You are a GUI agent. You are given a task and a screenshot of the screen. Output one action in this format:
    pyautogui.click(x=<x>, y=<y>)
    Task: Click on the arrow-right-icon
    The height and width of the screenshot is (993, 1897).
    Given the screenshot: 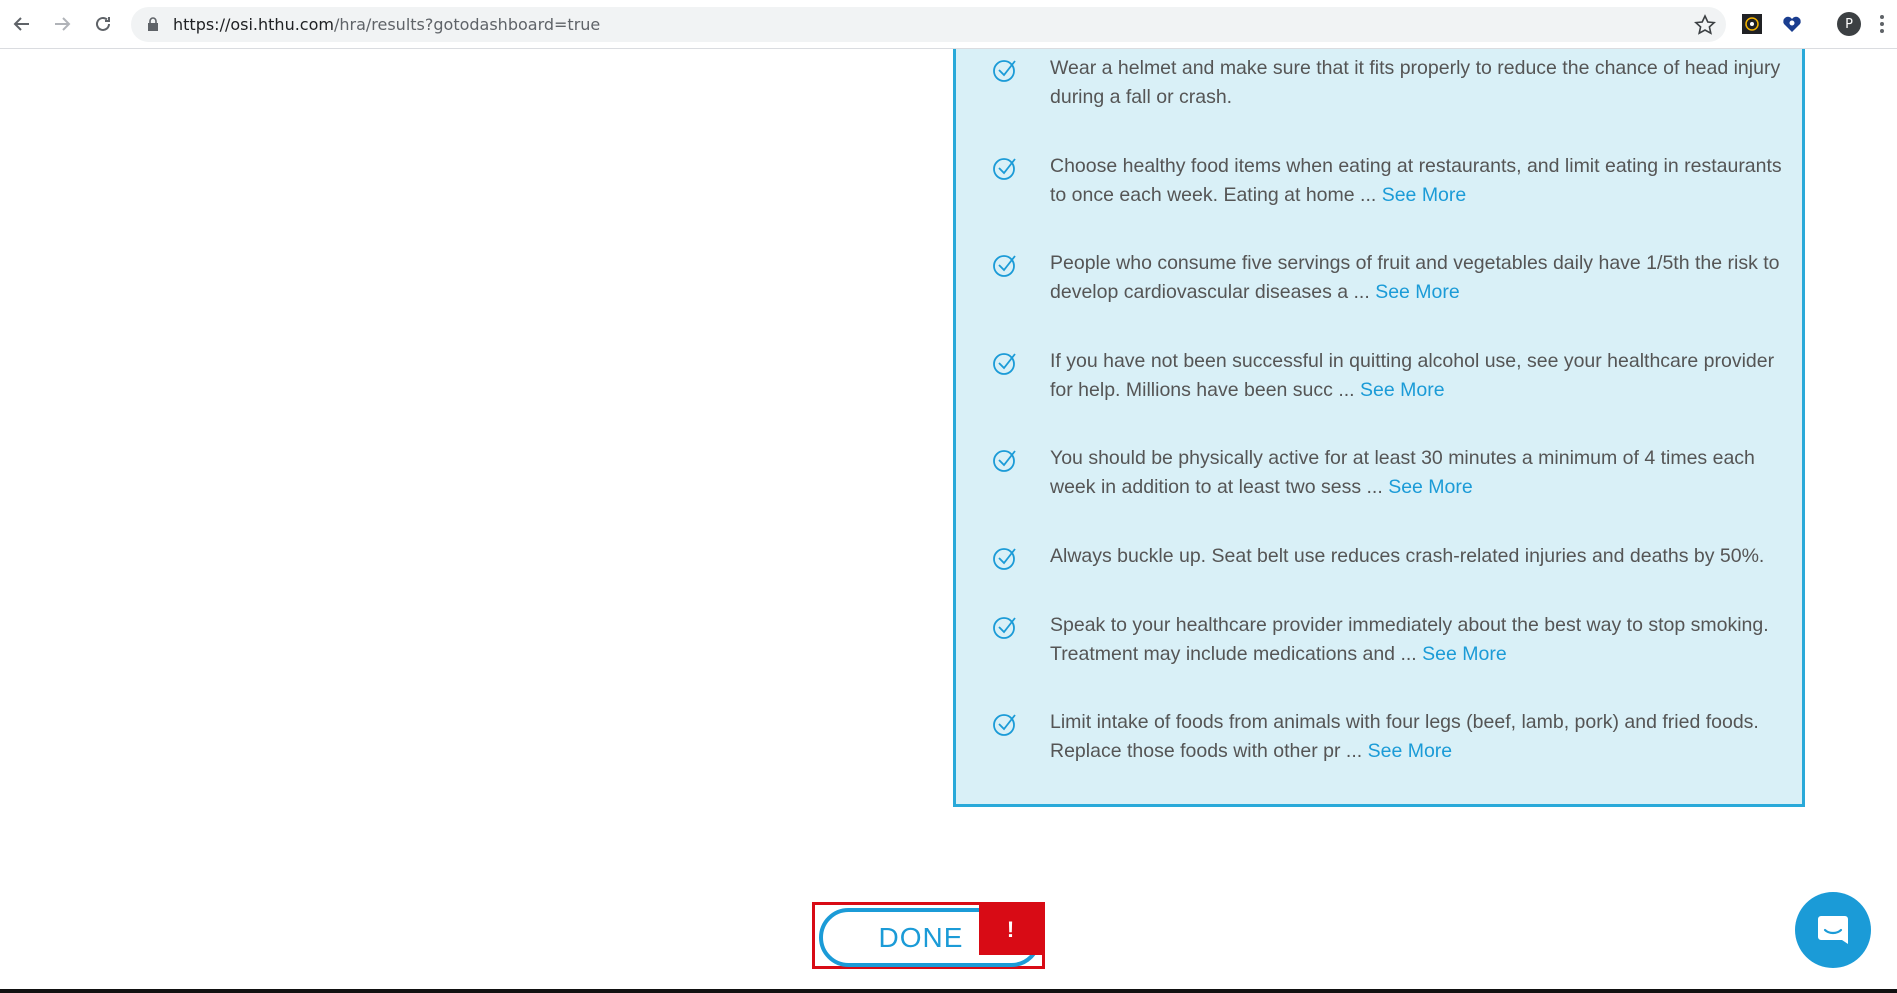 What is the action you would take?
    pyautogui.click(x=63, y=24)
    